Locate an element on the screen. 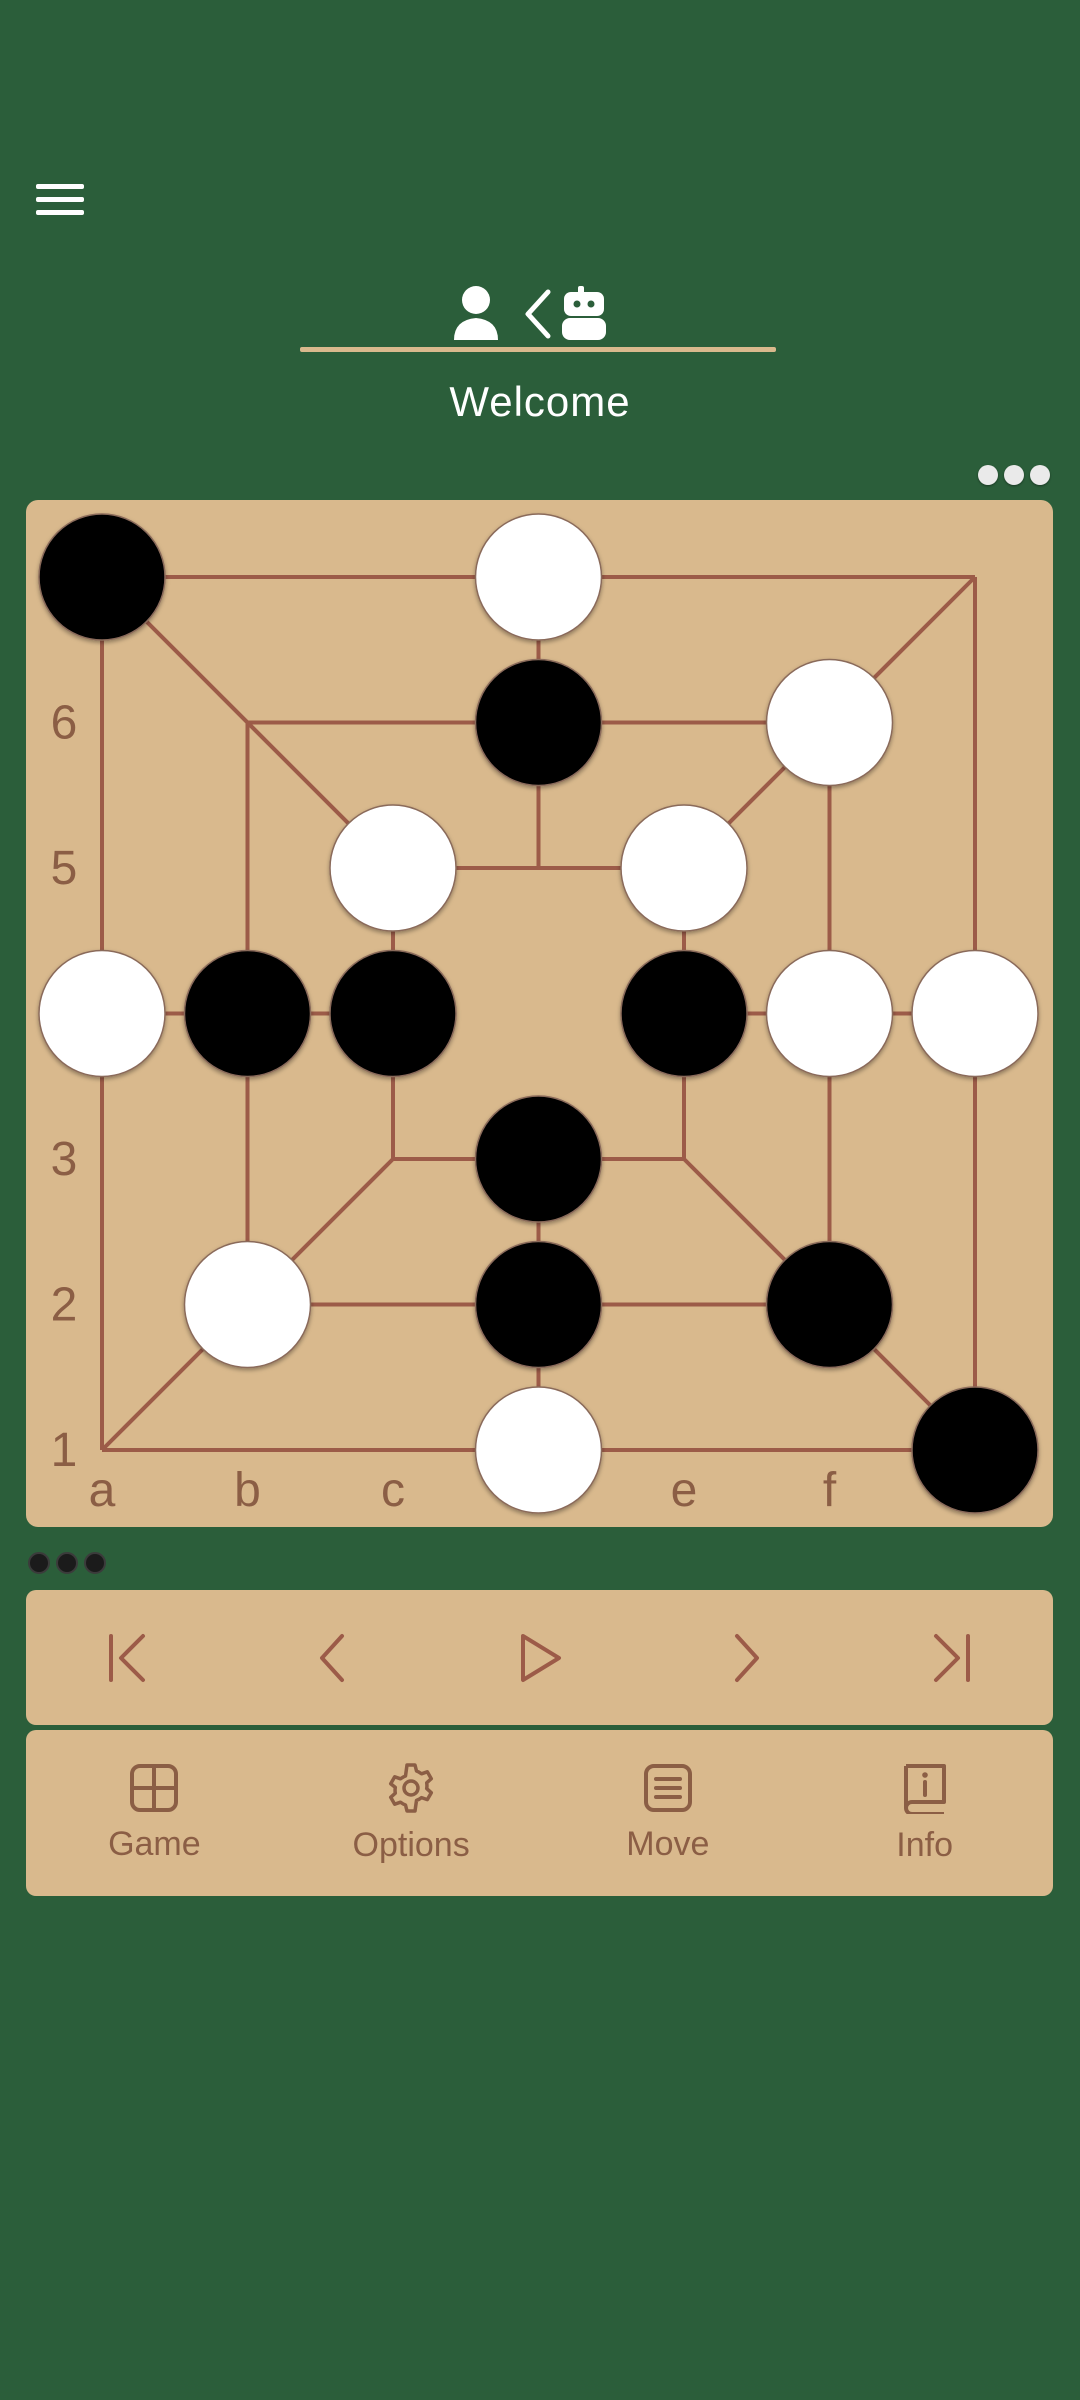  column-label: b is located at coordinates (247, 1490).